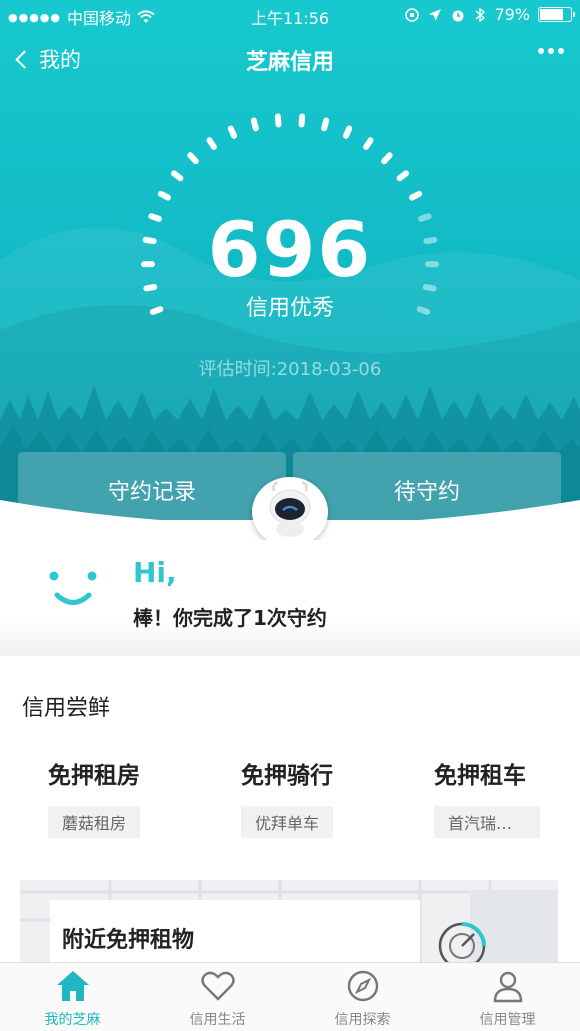 The height and width of the screenshot is (1031, 580). I want to click on tab-label: 信用探索, so click(362, 1020).